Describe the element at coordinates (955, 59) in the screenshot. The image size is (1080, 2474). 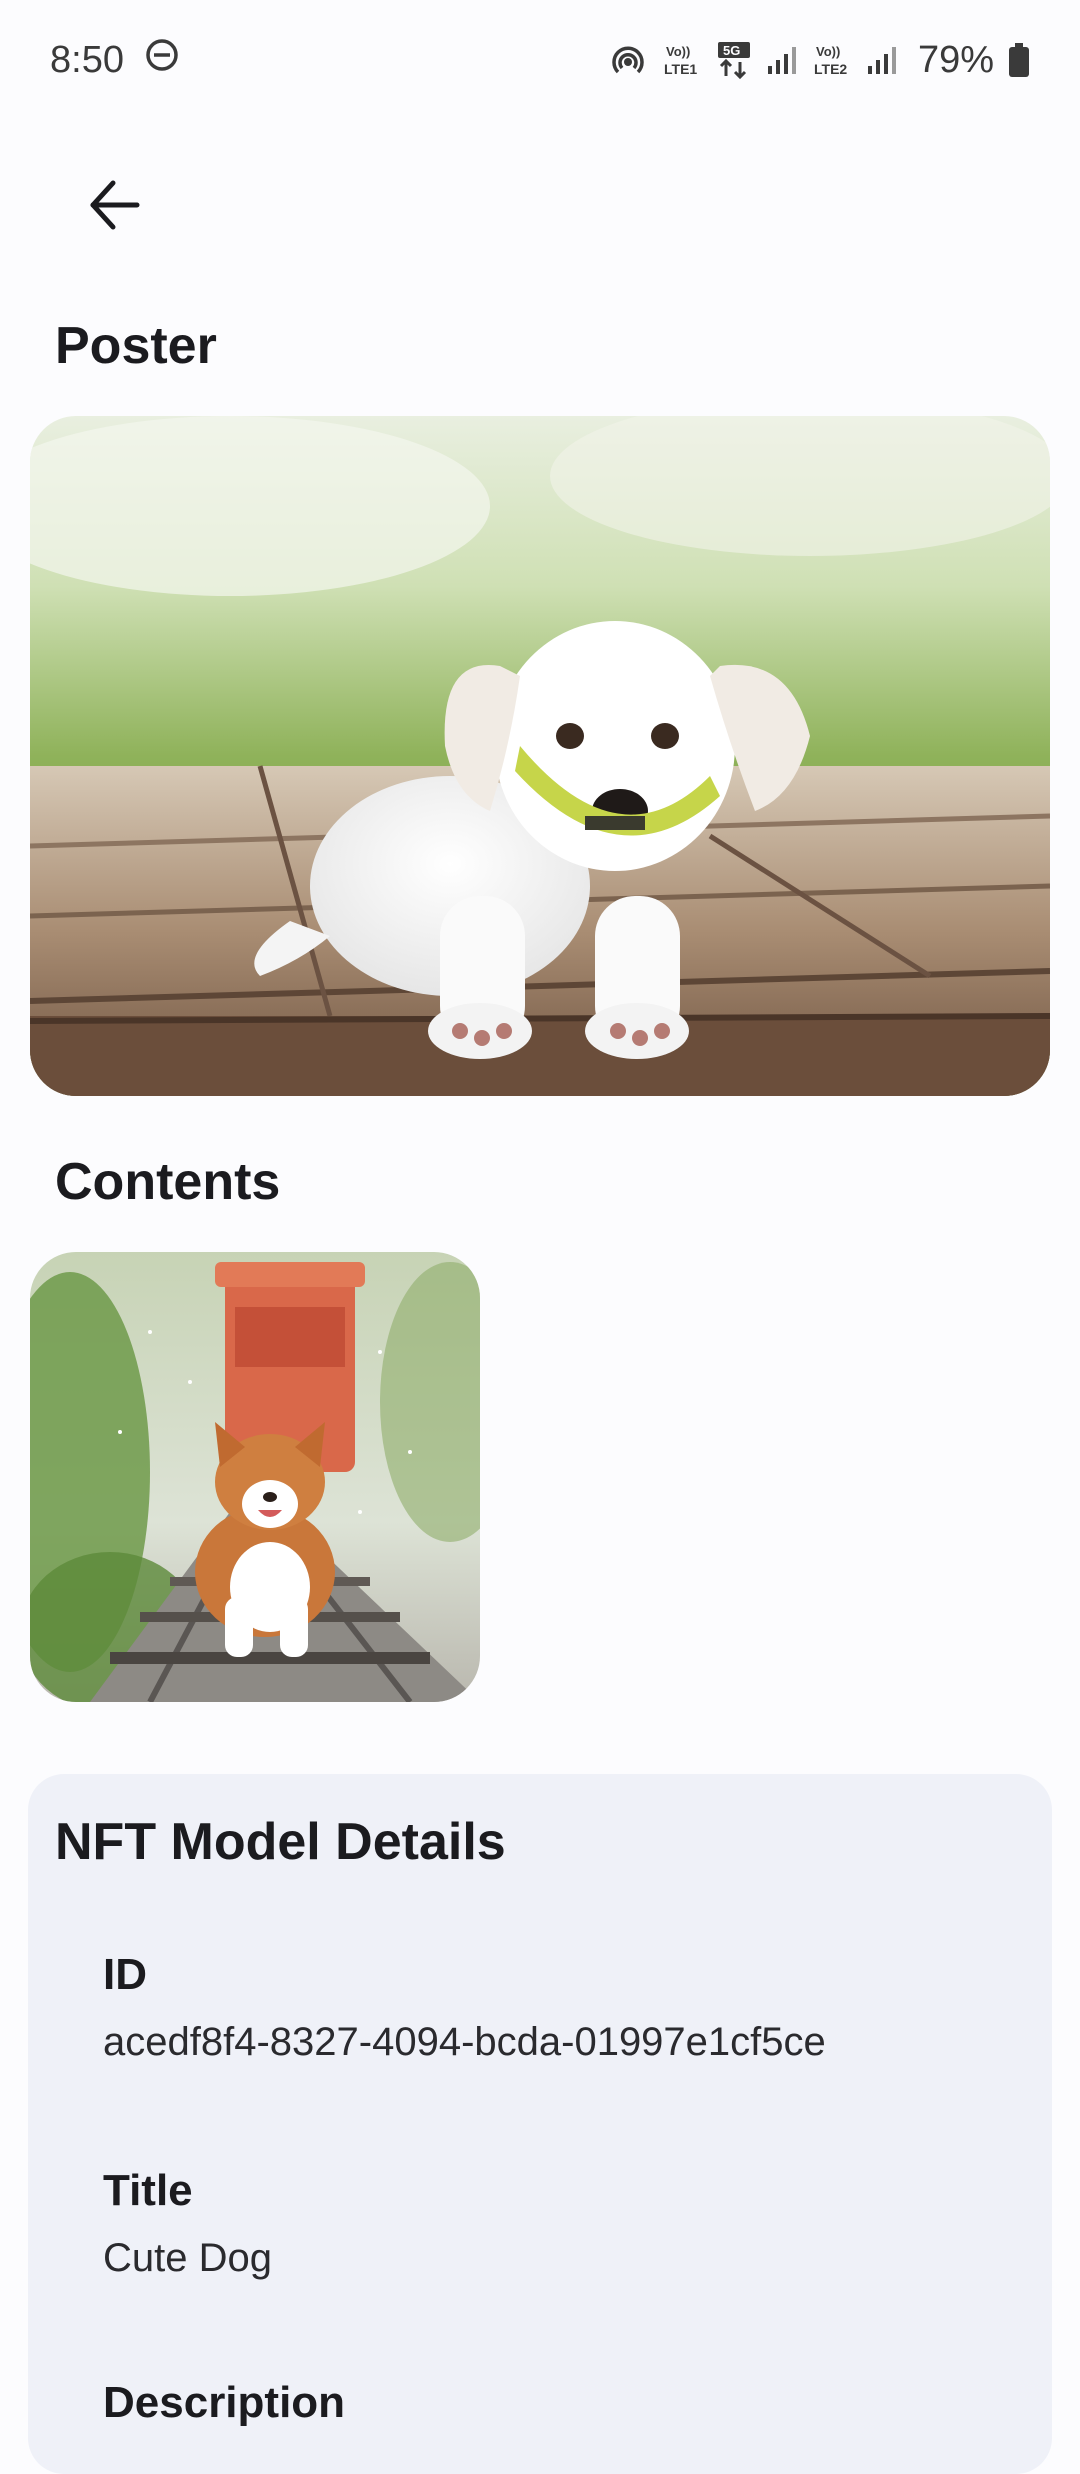
I see `battery-percent: 79%` at that location.